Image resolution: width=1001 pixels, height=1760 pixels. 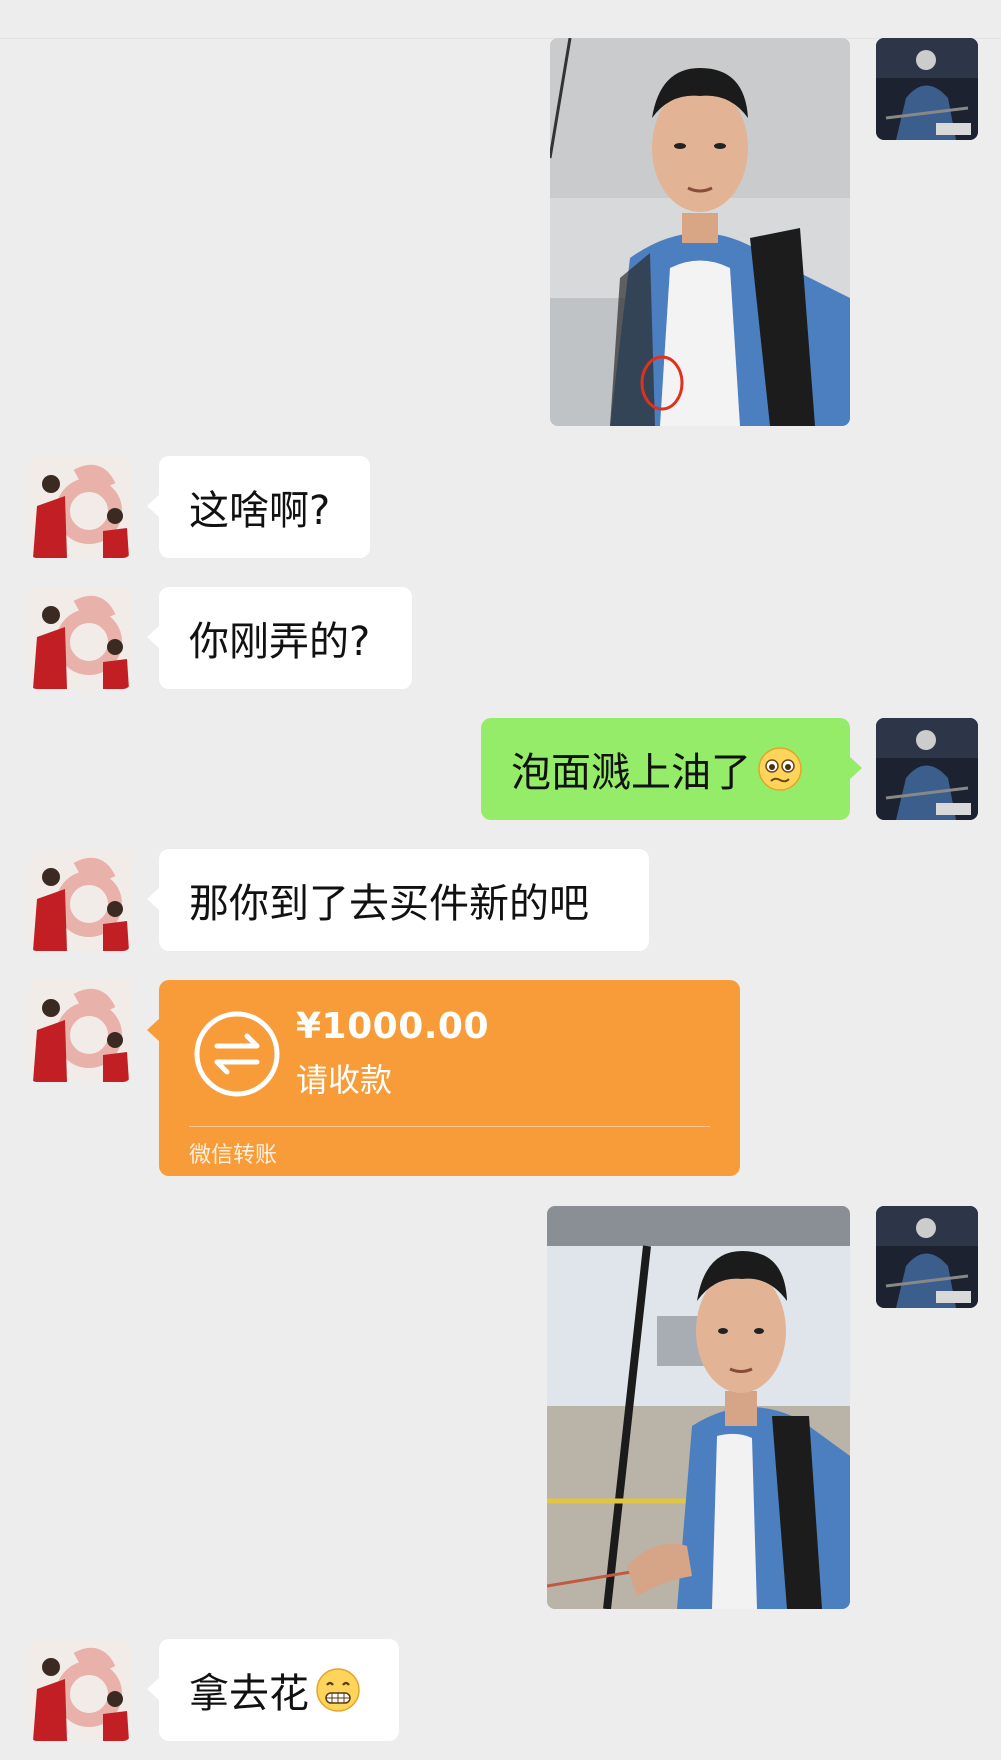 What do you see at coordinates (780, 769) in the screenshot?
I see `worried-face-icon` at bounding box center [780, 769].